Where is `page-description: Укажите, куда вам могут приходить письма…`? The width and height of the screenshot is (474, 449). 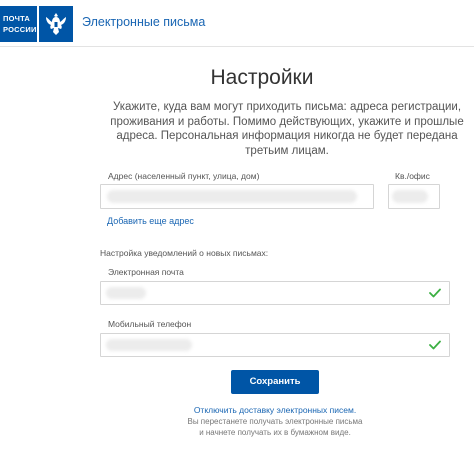 page-description: Укажите, куда вам могут приходить письма… is located at coordinates (287, 129).